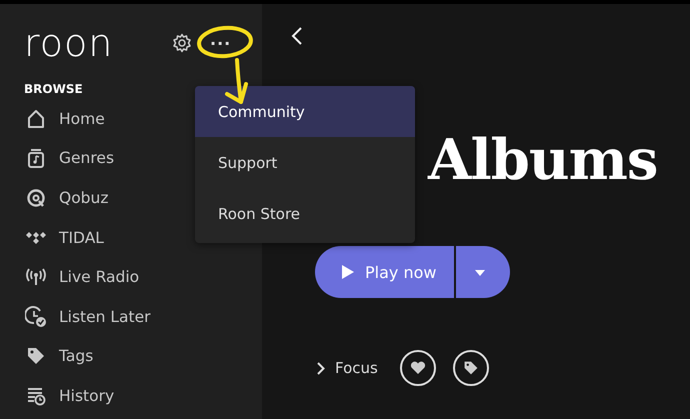  I want to click on nav-item: History, so click(143, 396).